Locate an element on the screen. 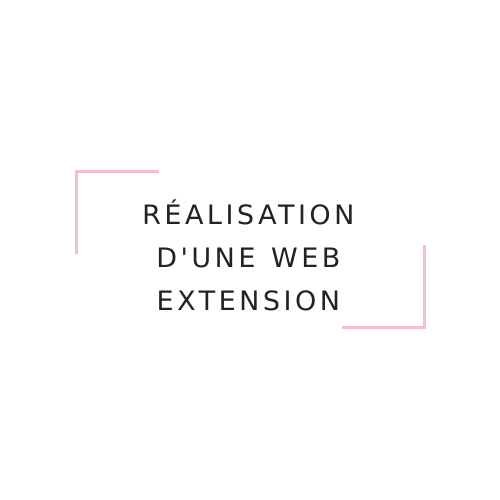 This screenshot has height=500, width=500. title-line-2: D'UNE WEB is located at coordinates (250, 258).